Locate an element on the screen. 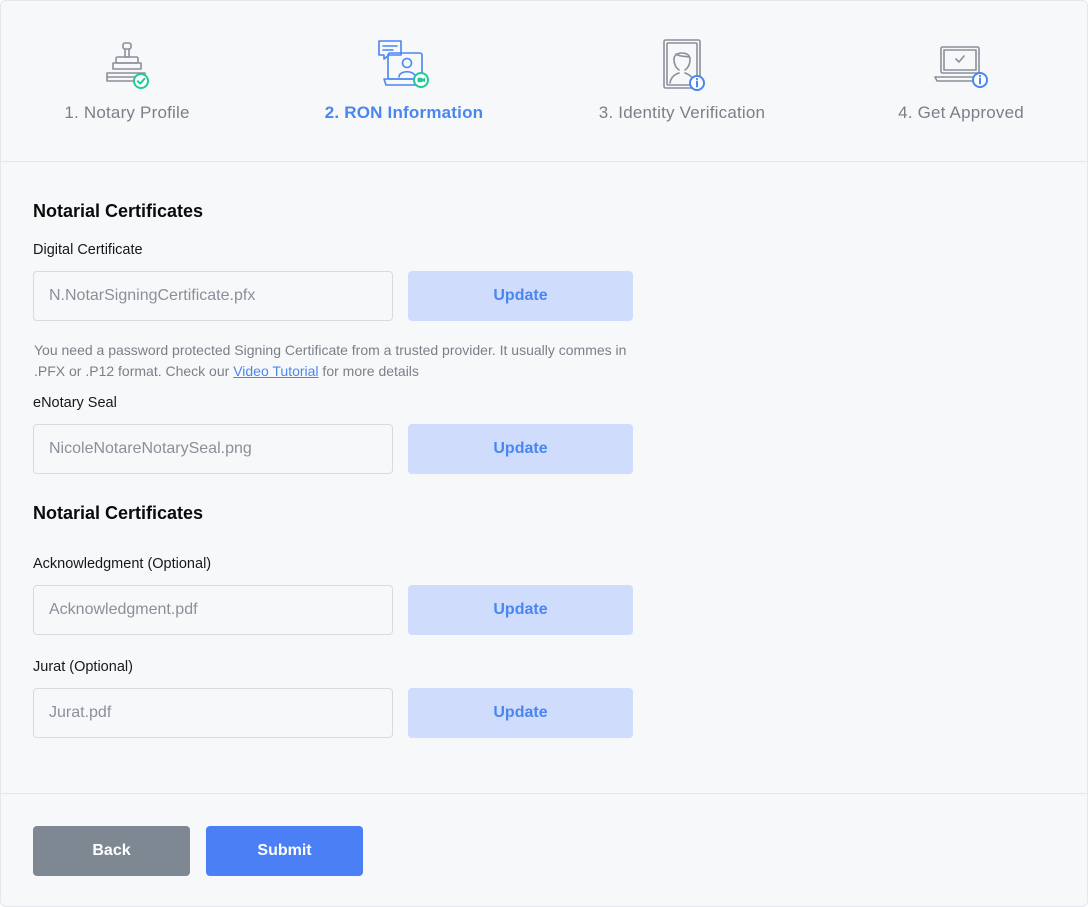 The height and width of the screenshot is (907, 1088). notary-stamp-icon is located at coordinates (127, 65).